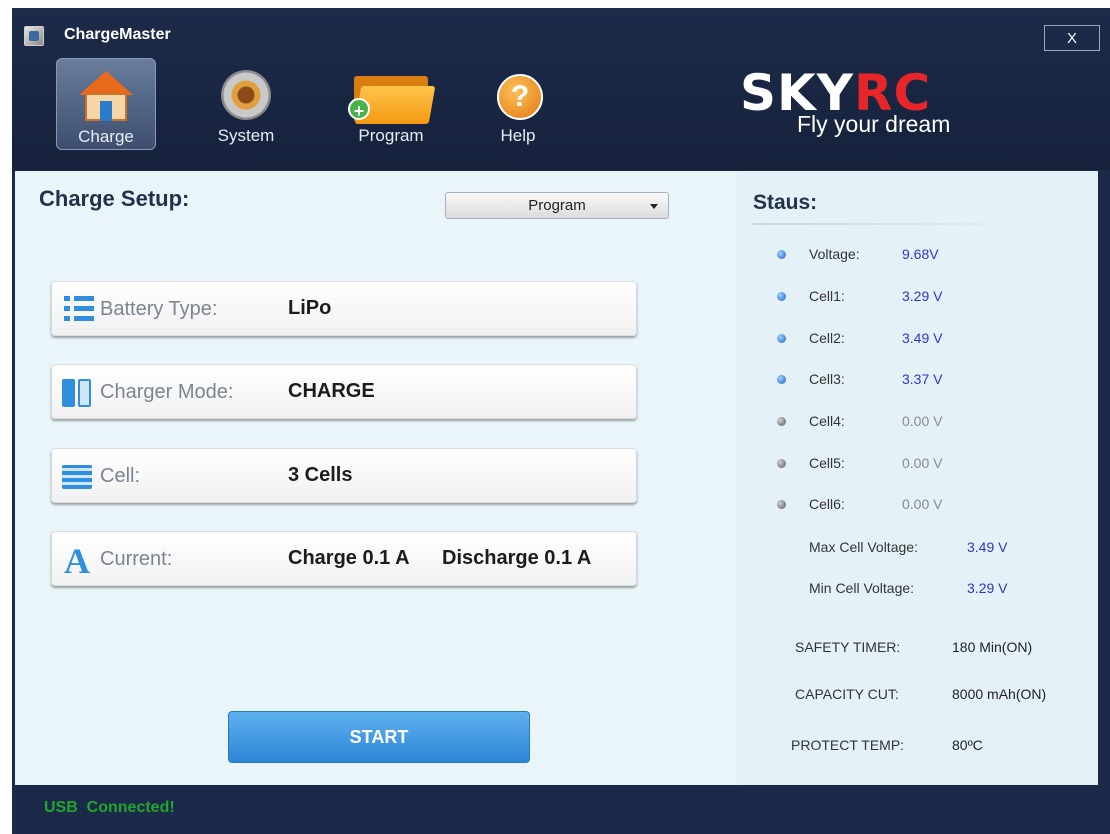 This screenshot has width=1110, height=834. What do you see at coordinates (848, 745) in the screenshot?
I see `protect-temp-label: PROTECT TEMP:` at bounding box center [848, 745].